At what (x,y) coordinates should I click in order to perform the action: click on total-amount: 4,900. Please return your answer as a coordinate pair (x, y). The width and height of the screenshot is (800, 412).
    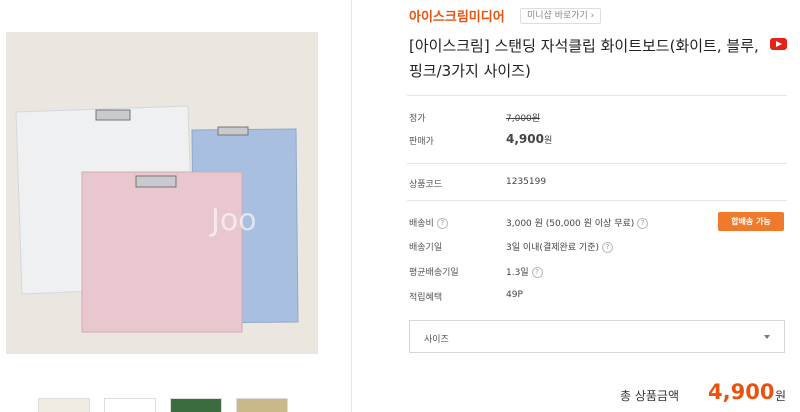
    Looking at the image, I should click on (741, 392).